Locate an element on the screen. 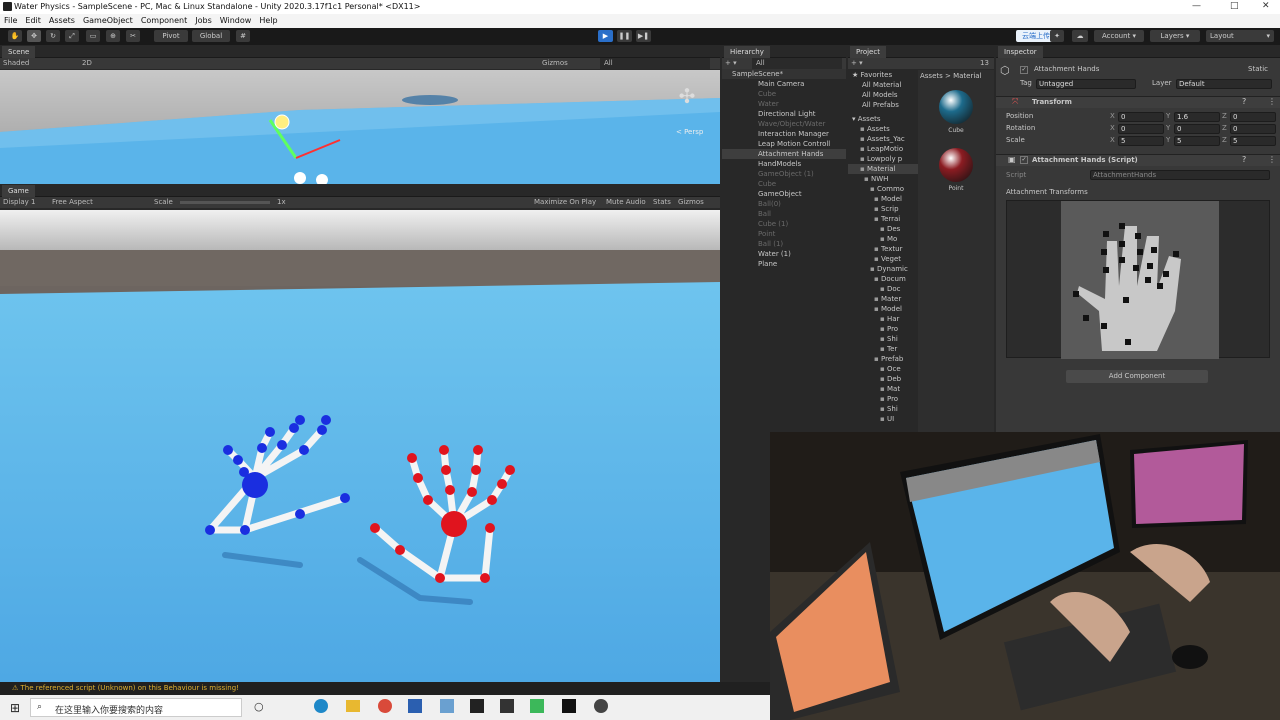 The width and height of the screenshot is (1280, 720). hierarchy-item: Attachment Hands is located at coordinates (784, 154).